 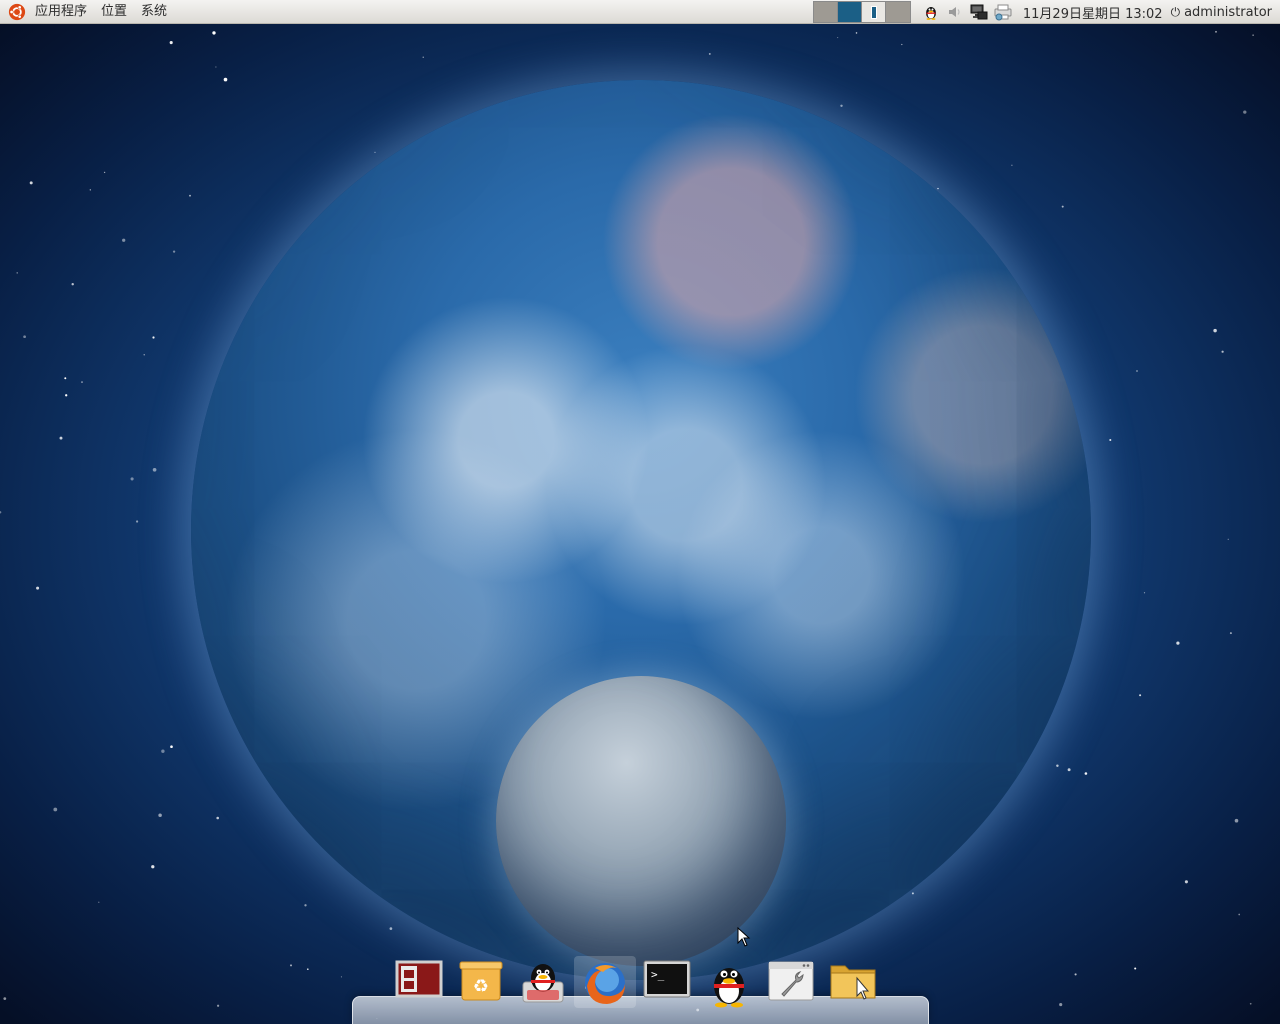 I want to click on dock: ♻ >_, so click(x=636, y=983).